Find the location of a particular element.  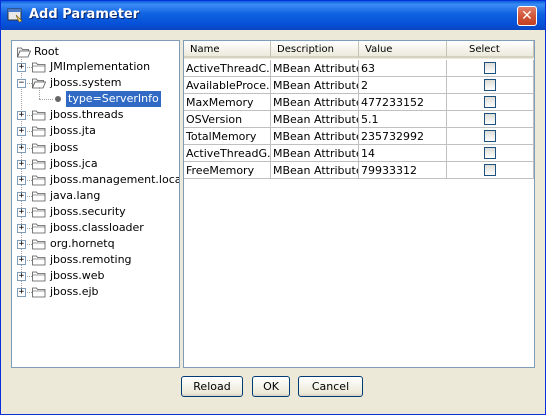

table-row: FreeMemory MBean Attribute. 79933312 is located at coordinates (359, 170).